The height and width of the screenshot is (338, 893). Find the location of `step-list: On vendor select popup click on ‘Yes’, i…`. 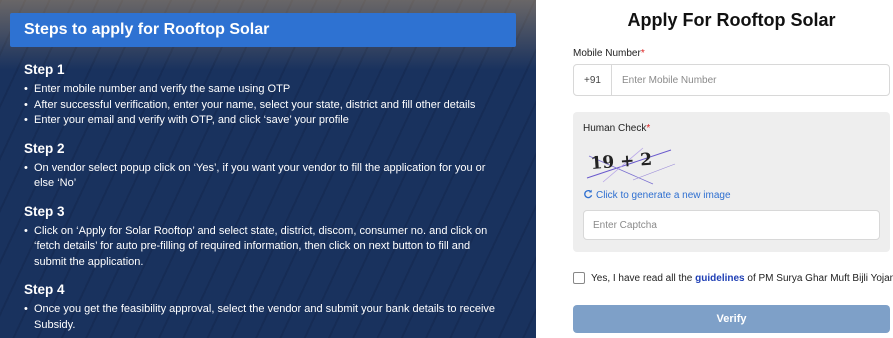

step-list: On vendor select popup click on ‘Yes’, i… is located at coordinates (264, 176).